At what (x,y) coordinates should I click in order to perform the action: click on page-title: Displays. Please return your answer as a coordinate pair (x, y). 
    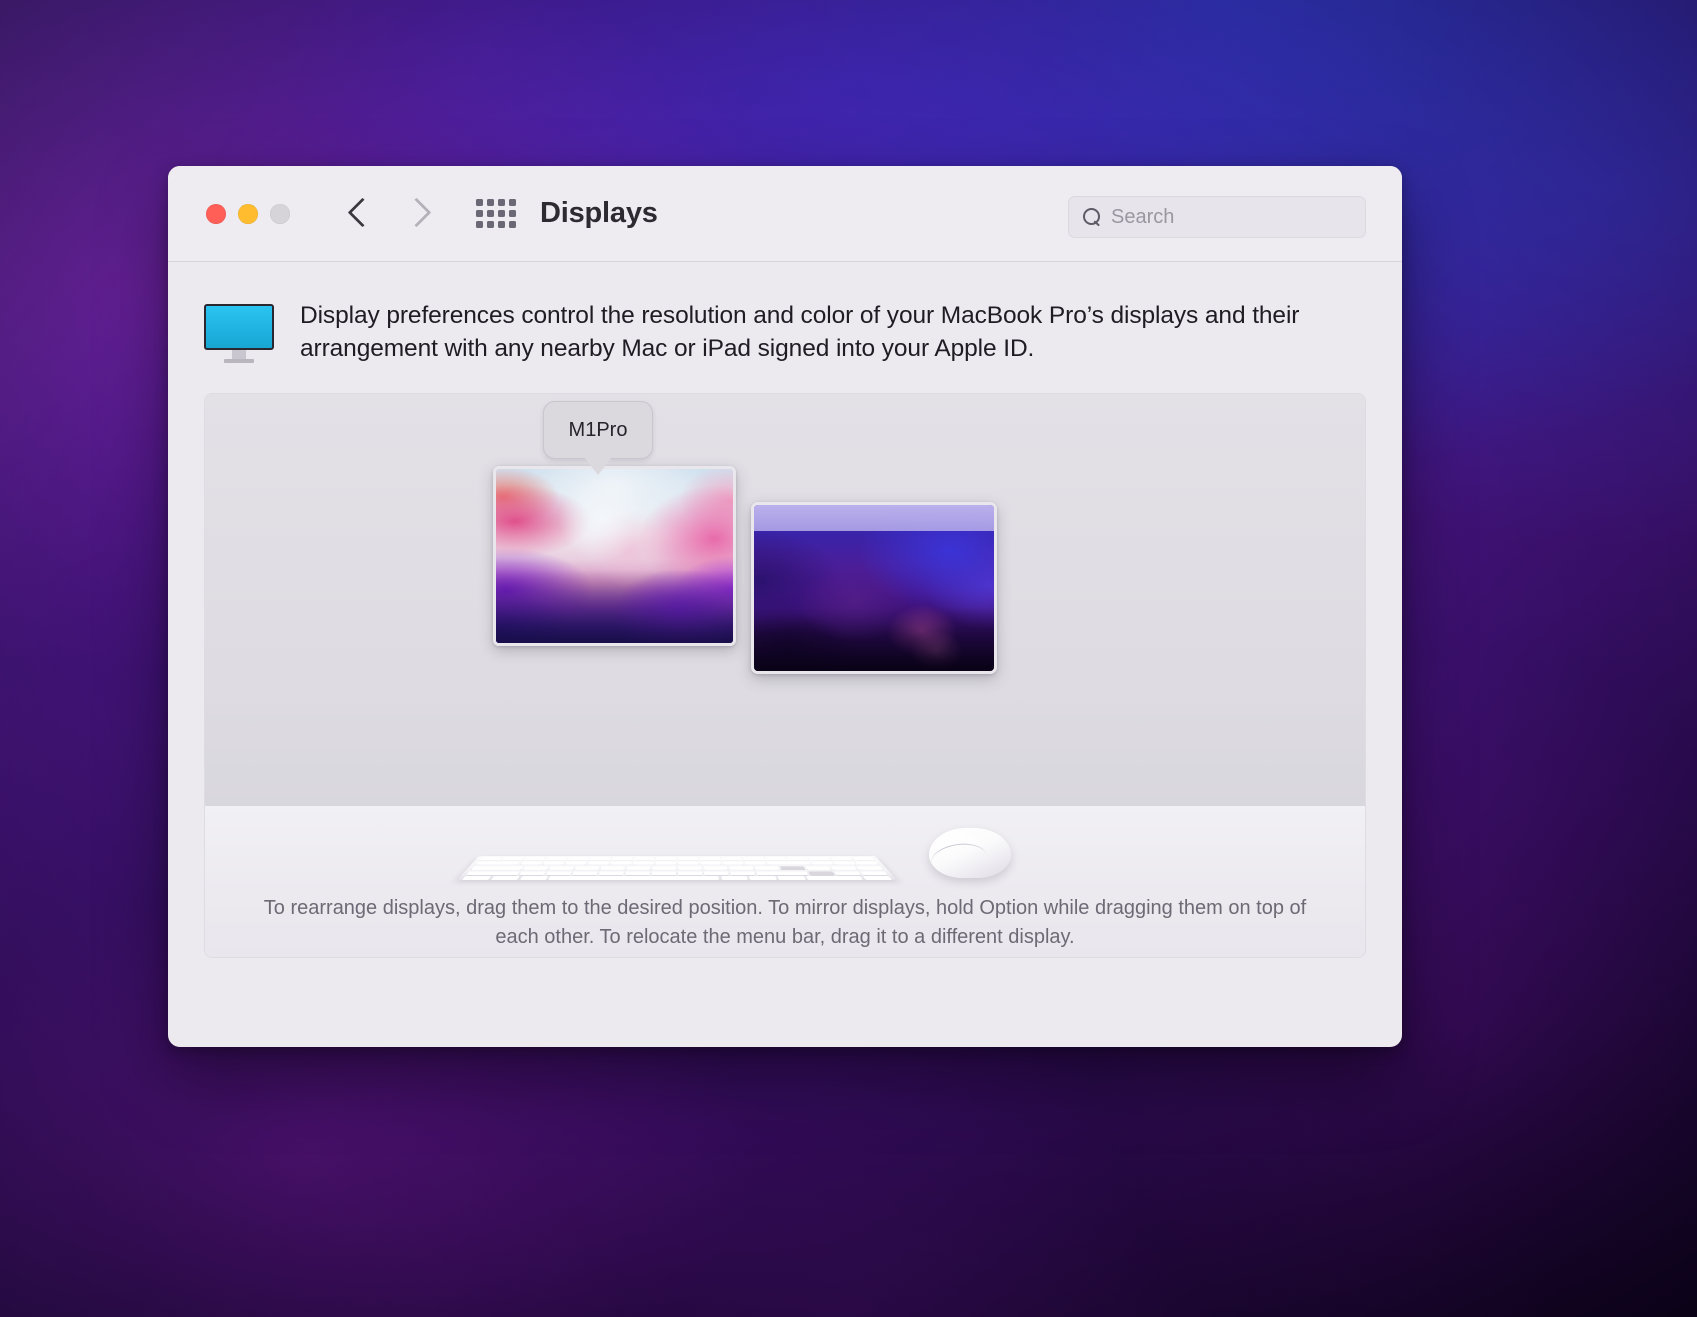
    Looking at the image, I should click on (599, 213).